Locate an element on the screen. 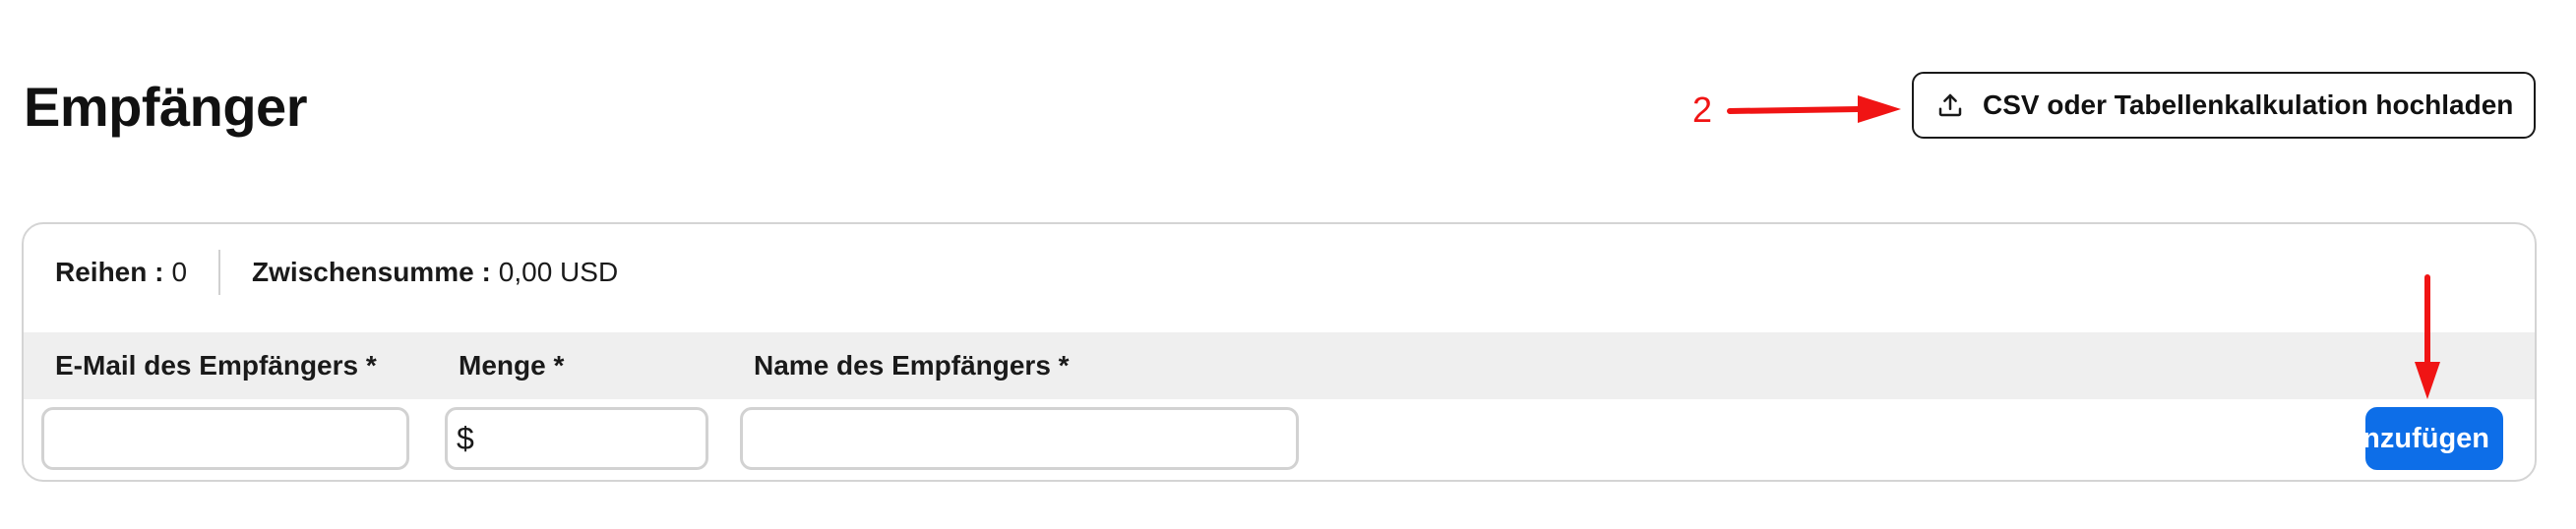  currency-symbol: $ is located at coordinates (465, 438).